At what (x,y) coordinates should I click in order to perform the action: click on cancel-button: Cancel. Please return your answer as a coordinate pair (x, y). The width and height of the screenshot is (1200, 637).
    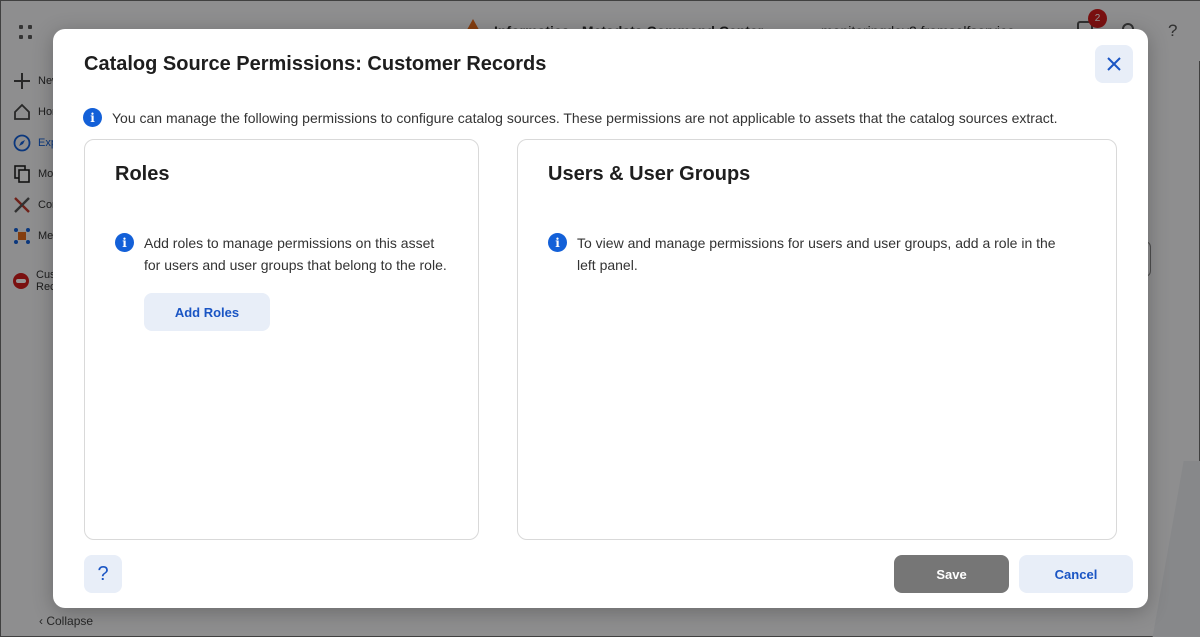
    Looking at the image, I should click on (1076, 574).